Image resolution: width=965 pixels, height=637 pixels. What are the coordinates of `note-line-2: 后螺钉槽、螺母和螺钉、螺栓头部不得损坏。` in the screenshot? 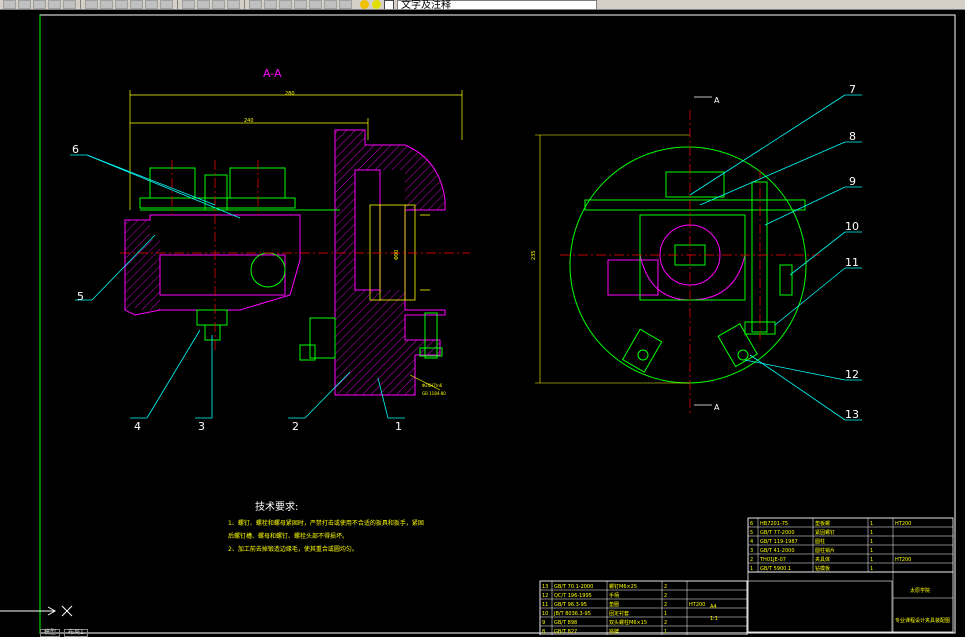 It's located at (288, 536).